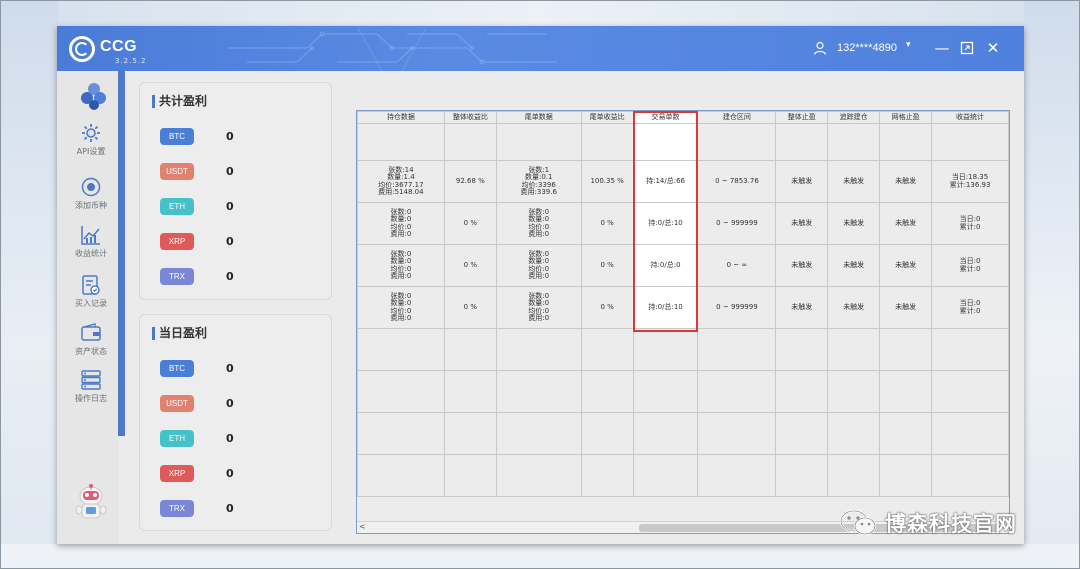  I want to click on overall-ratio: 92.68 %, so click(470, 181).